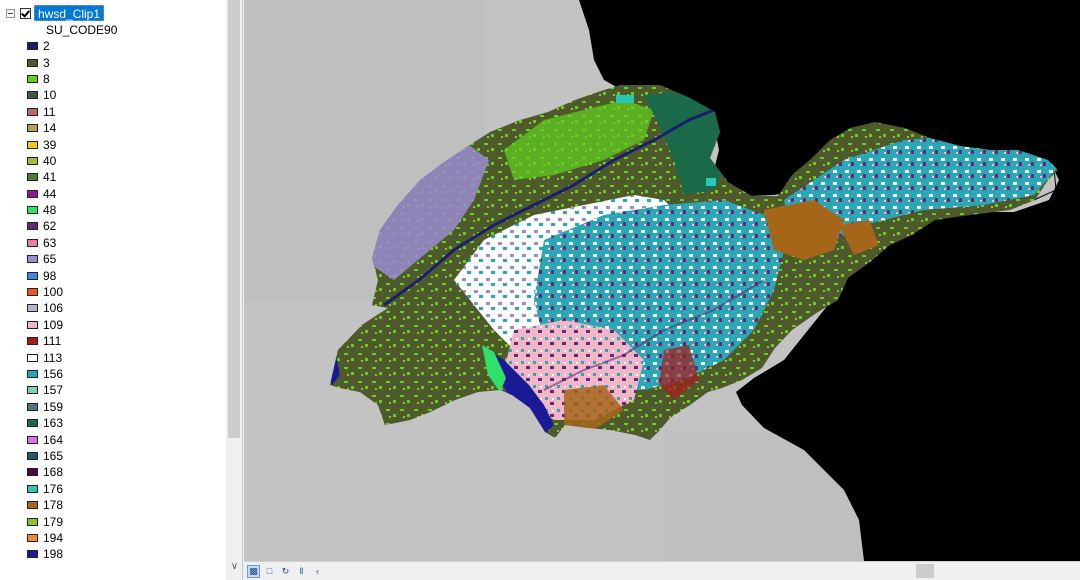 The width and height of the screenshot is (1080, 580). I want to click on legend-label: 98, so click(50, 275).